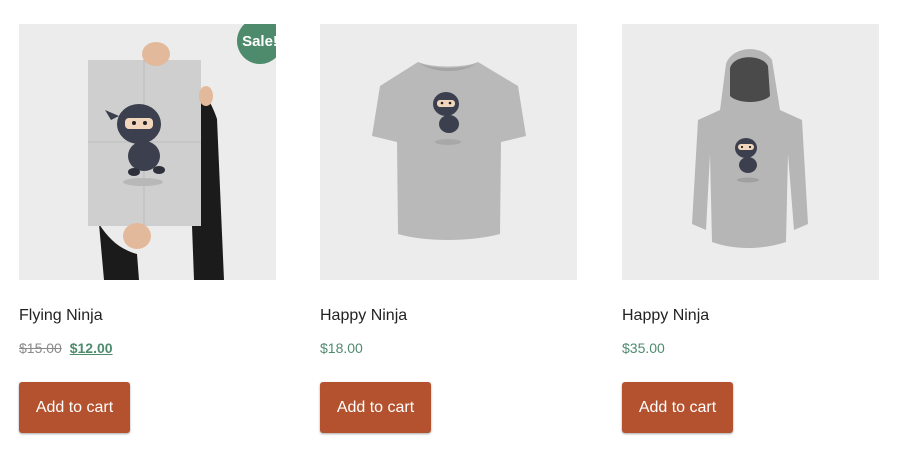 This screenshot has width=900, height=456. What do you see at coordinates (66, 348) in the screenshot?
I see `product-price: $15.00 $12.00` at bounding box center [66, 348].